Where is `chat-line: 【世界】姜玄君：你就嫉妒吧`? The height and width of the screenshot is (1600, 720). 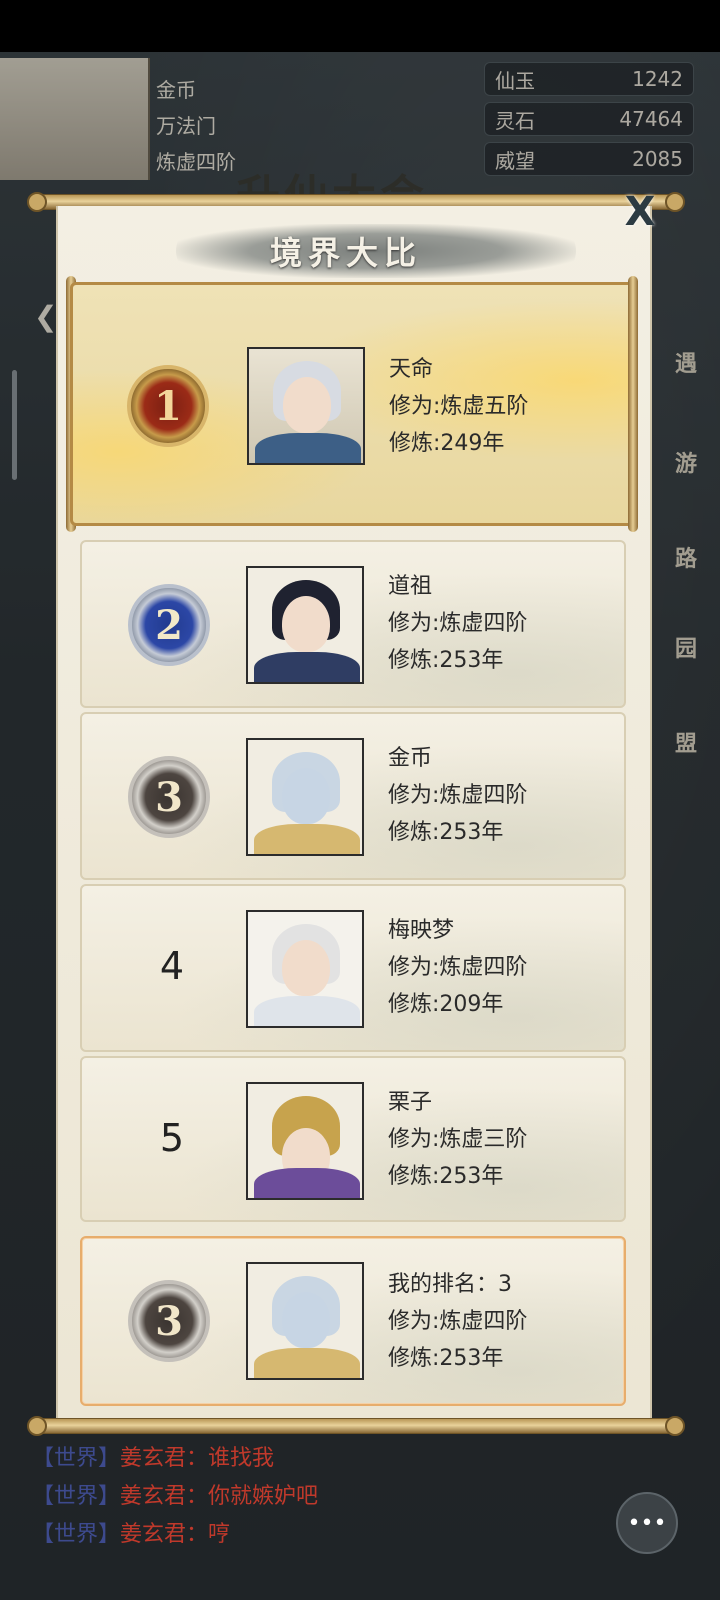
chat-line: 【世界】姜玄君：你就嫉妒吧 is located at coordinates (175, 1497).